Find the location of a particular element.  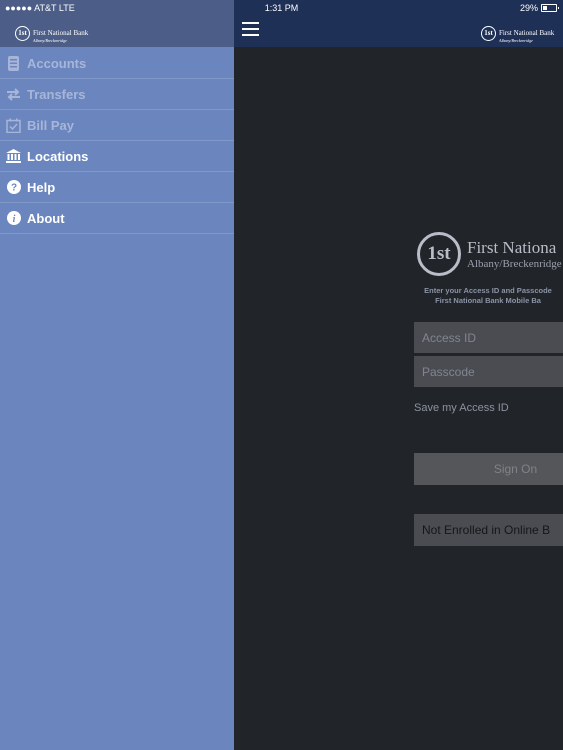

sidebar-item-transfers: Transfers is located at coordinates (117, 94).